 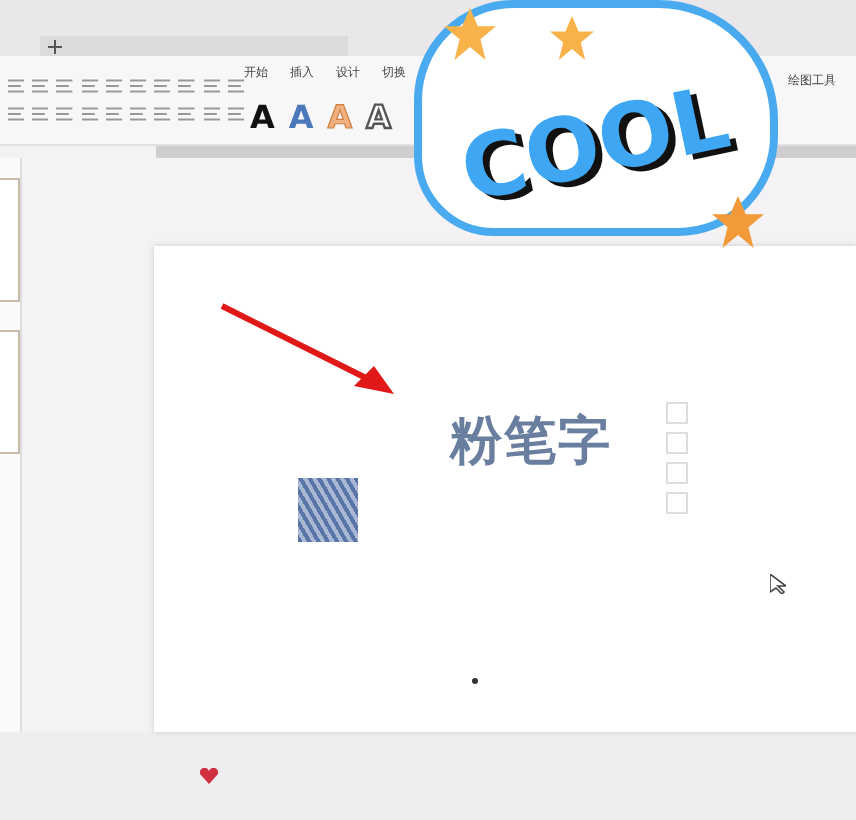 I want to click on slide-title: 粉笔字, so click(x=531, y=443).